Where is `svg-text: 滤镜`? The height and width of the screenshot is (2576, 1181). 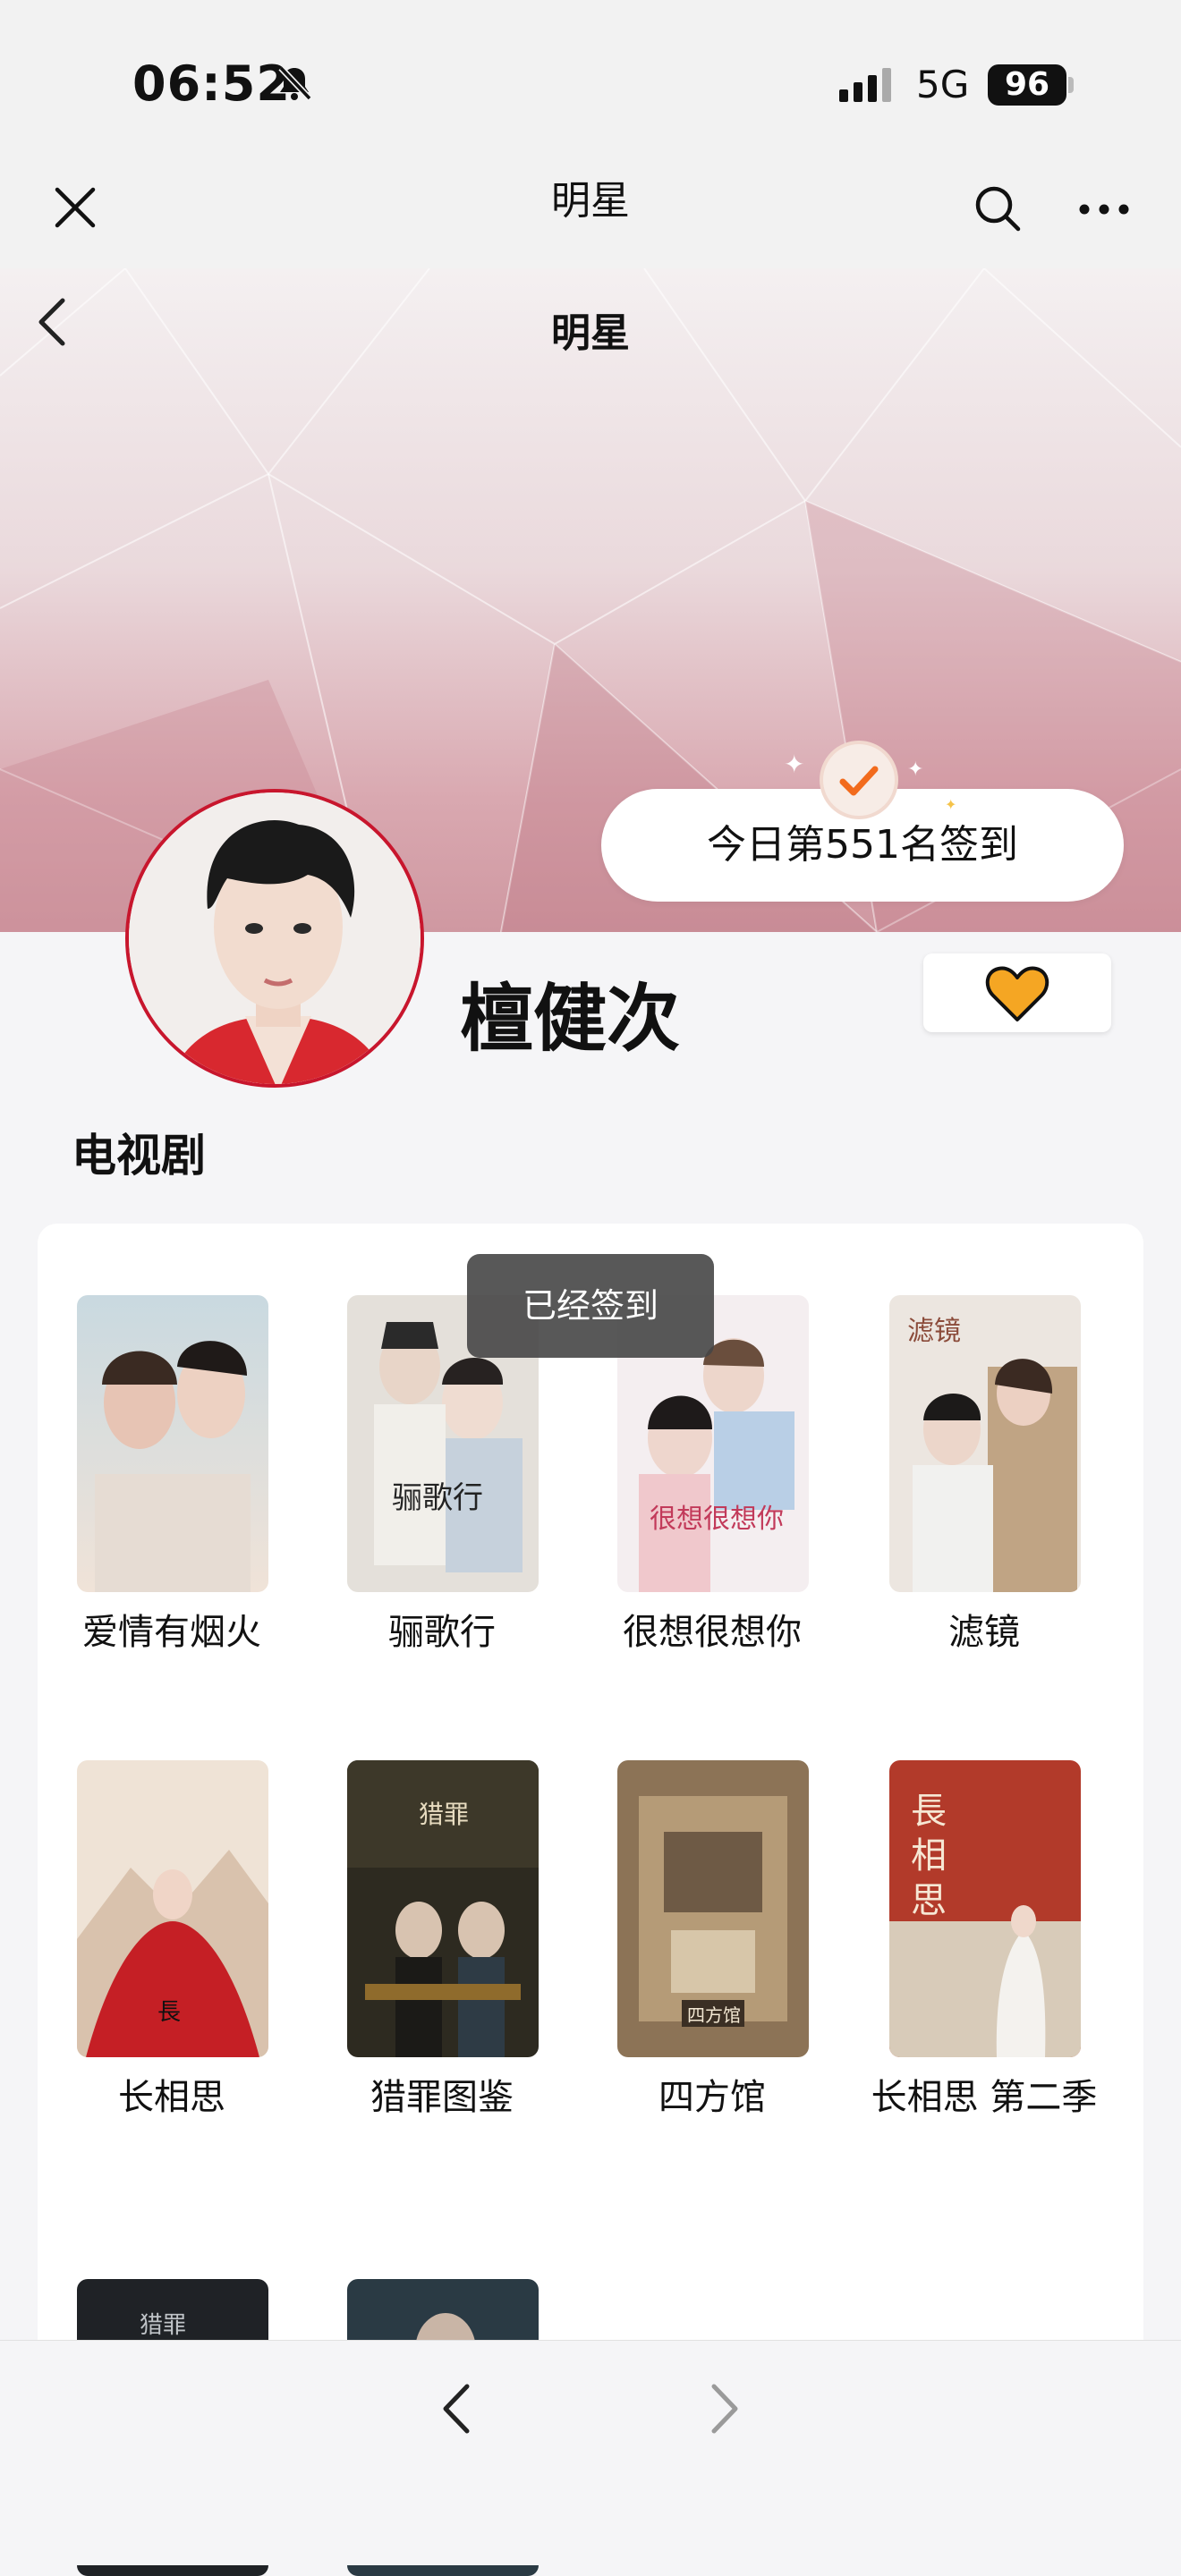
svg-text: 滤镜 is located at coordinates (934, 1331).